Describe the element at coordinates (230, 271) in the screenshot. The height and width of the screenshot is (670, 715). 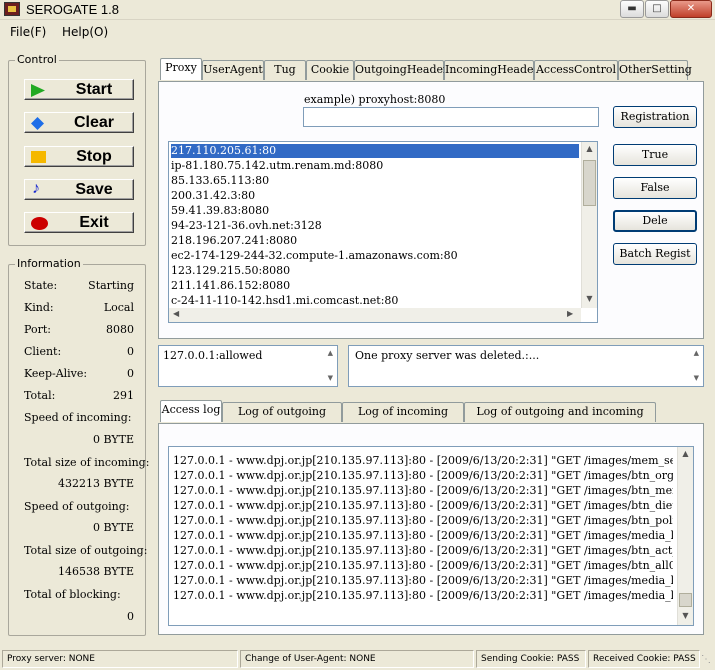
I see `proxy-list-item: 123.129.215.50:8080` at that location.